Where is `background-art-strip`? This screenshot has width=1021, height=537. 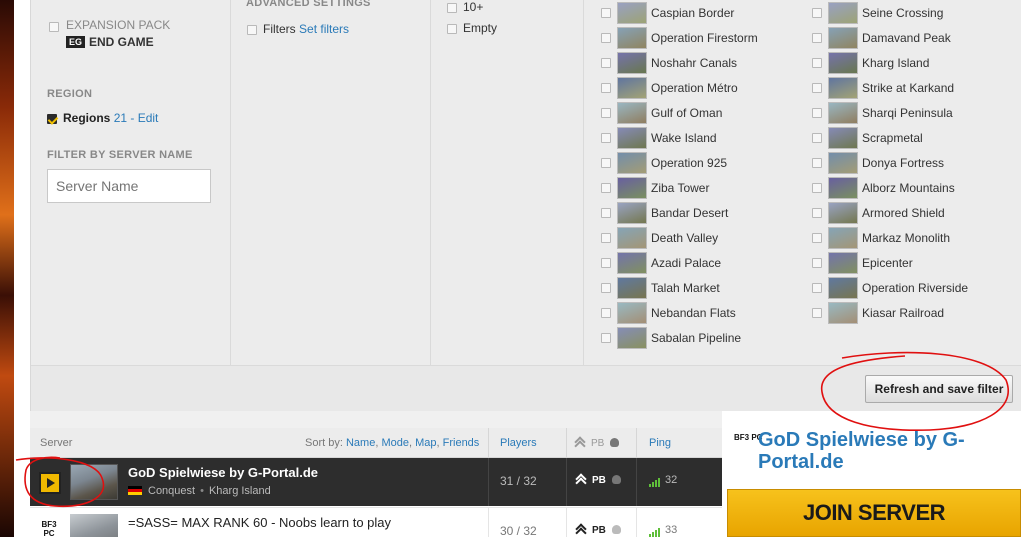 background-art-strip is located at coordinates (7, 268).